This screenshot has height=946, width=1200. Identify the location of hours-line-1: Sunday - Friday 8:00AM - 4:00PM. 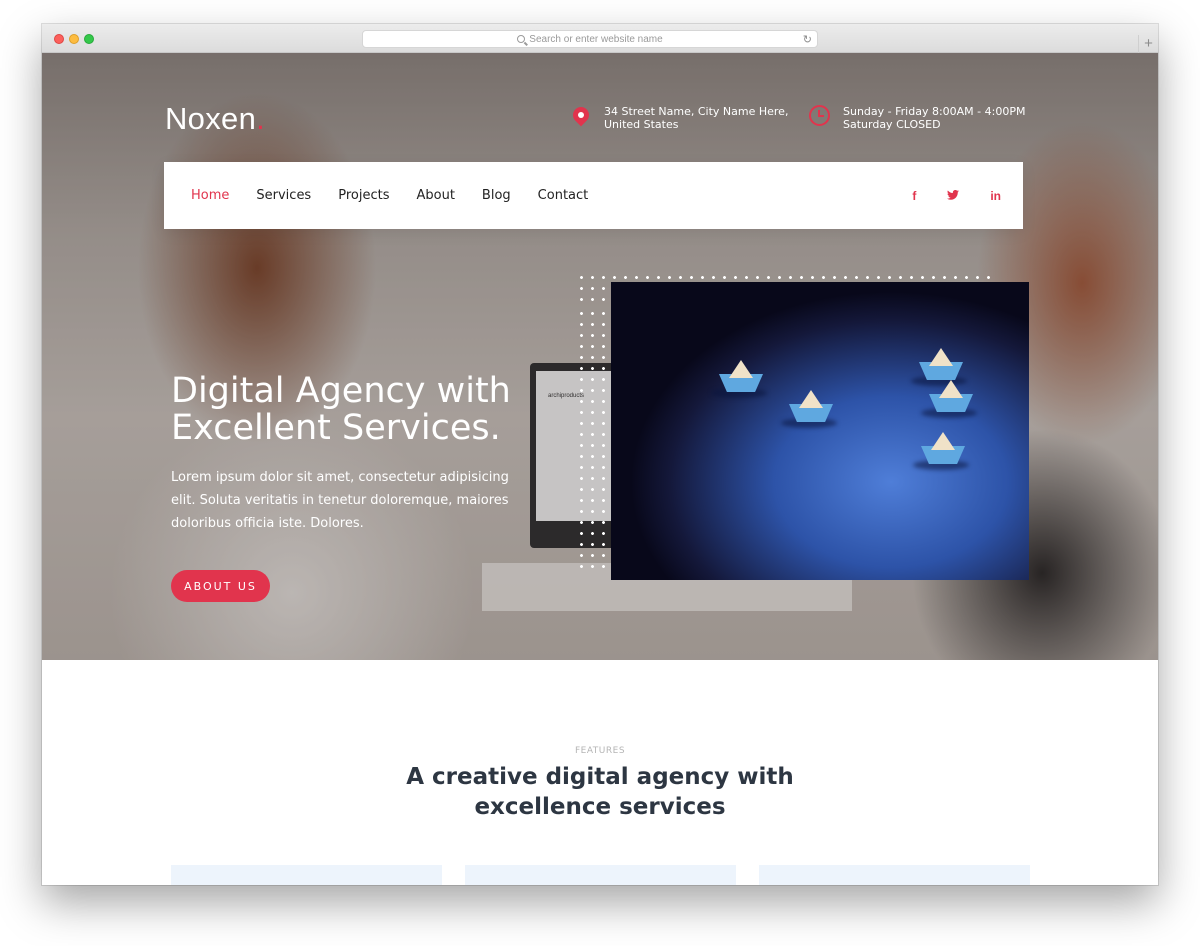
(934, 111).